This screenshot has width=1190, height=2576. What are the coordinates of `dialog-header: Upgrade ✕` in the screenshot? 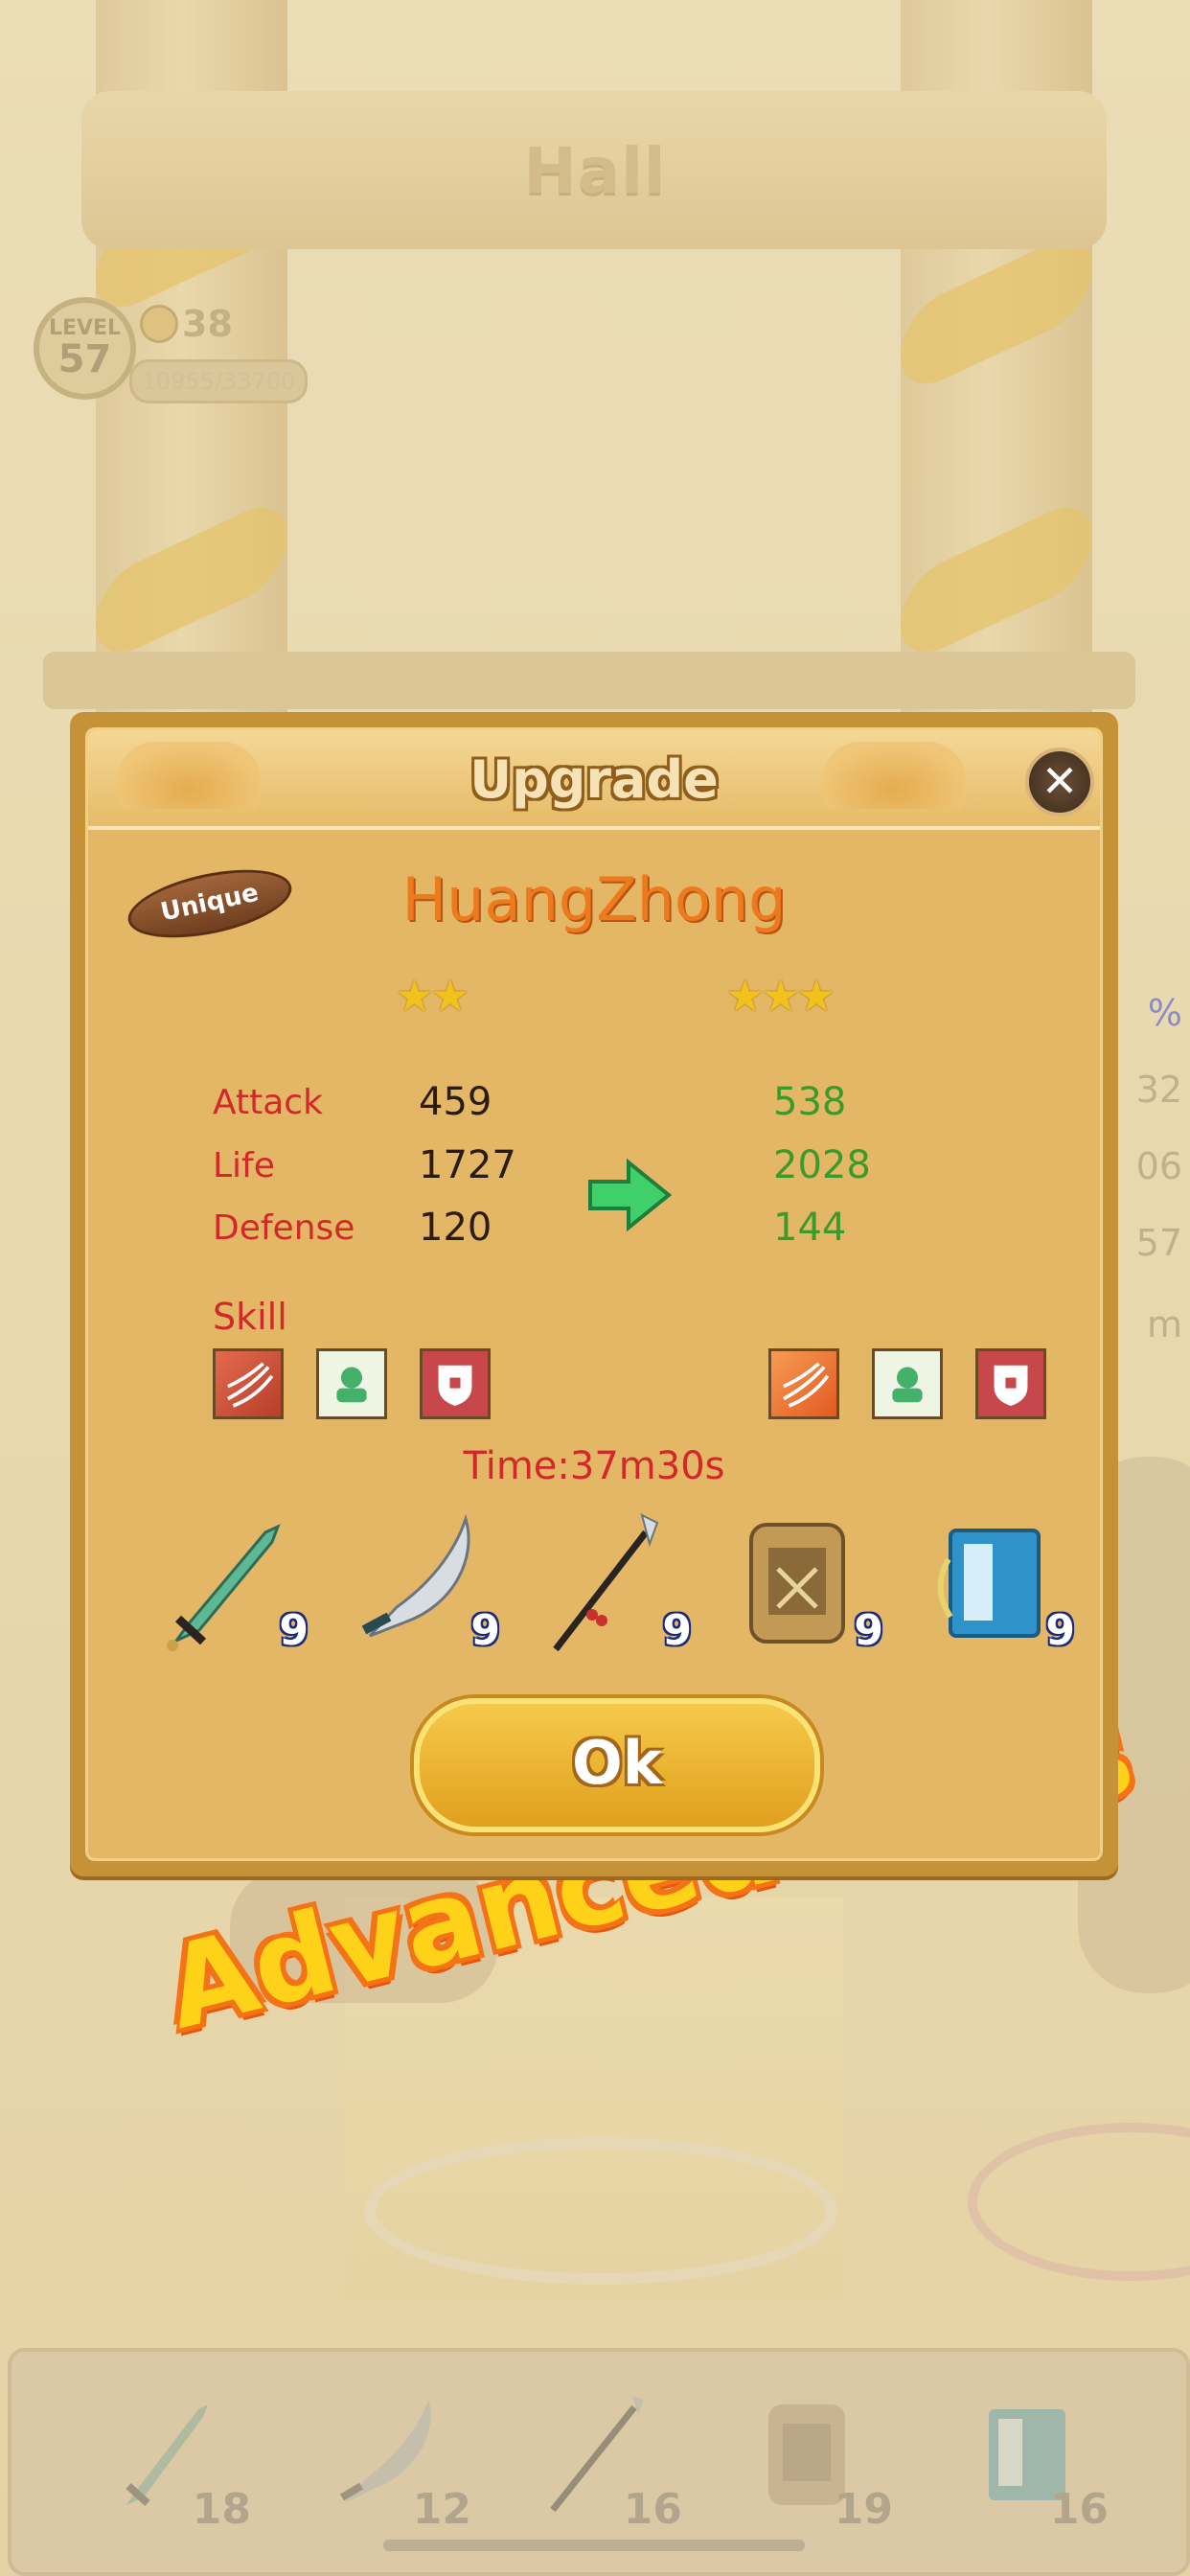 It's located at (594, 780).